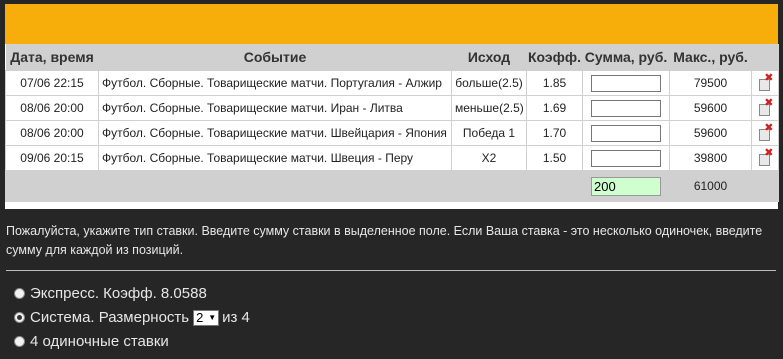 The image size is (783, 359). Describe the element at coordinates (19, 341) in the screenshot. I see `radio-singles` at that location.